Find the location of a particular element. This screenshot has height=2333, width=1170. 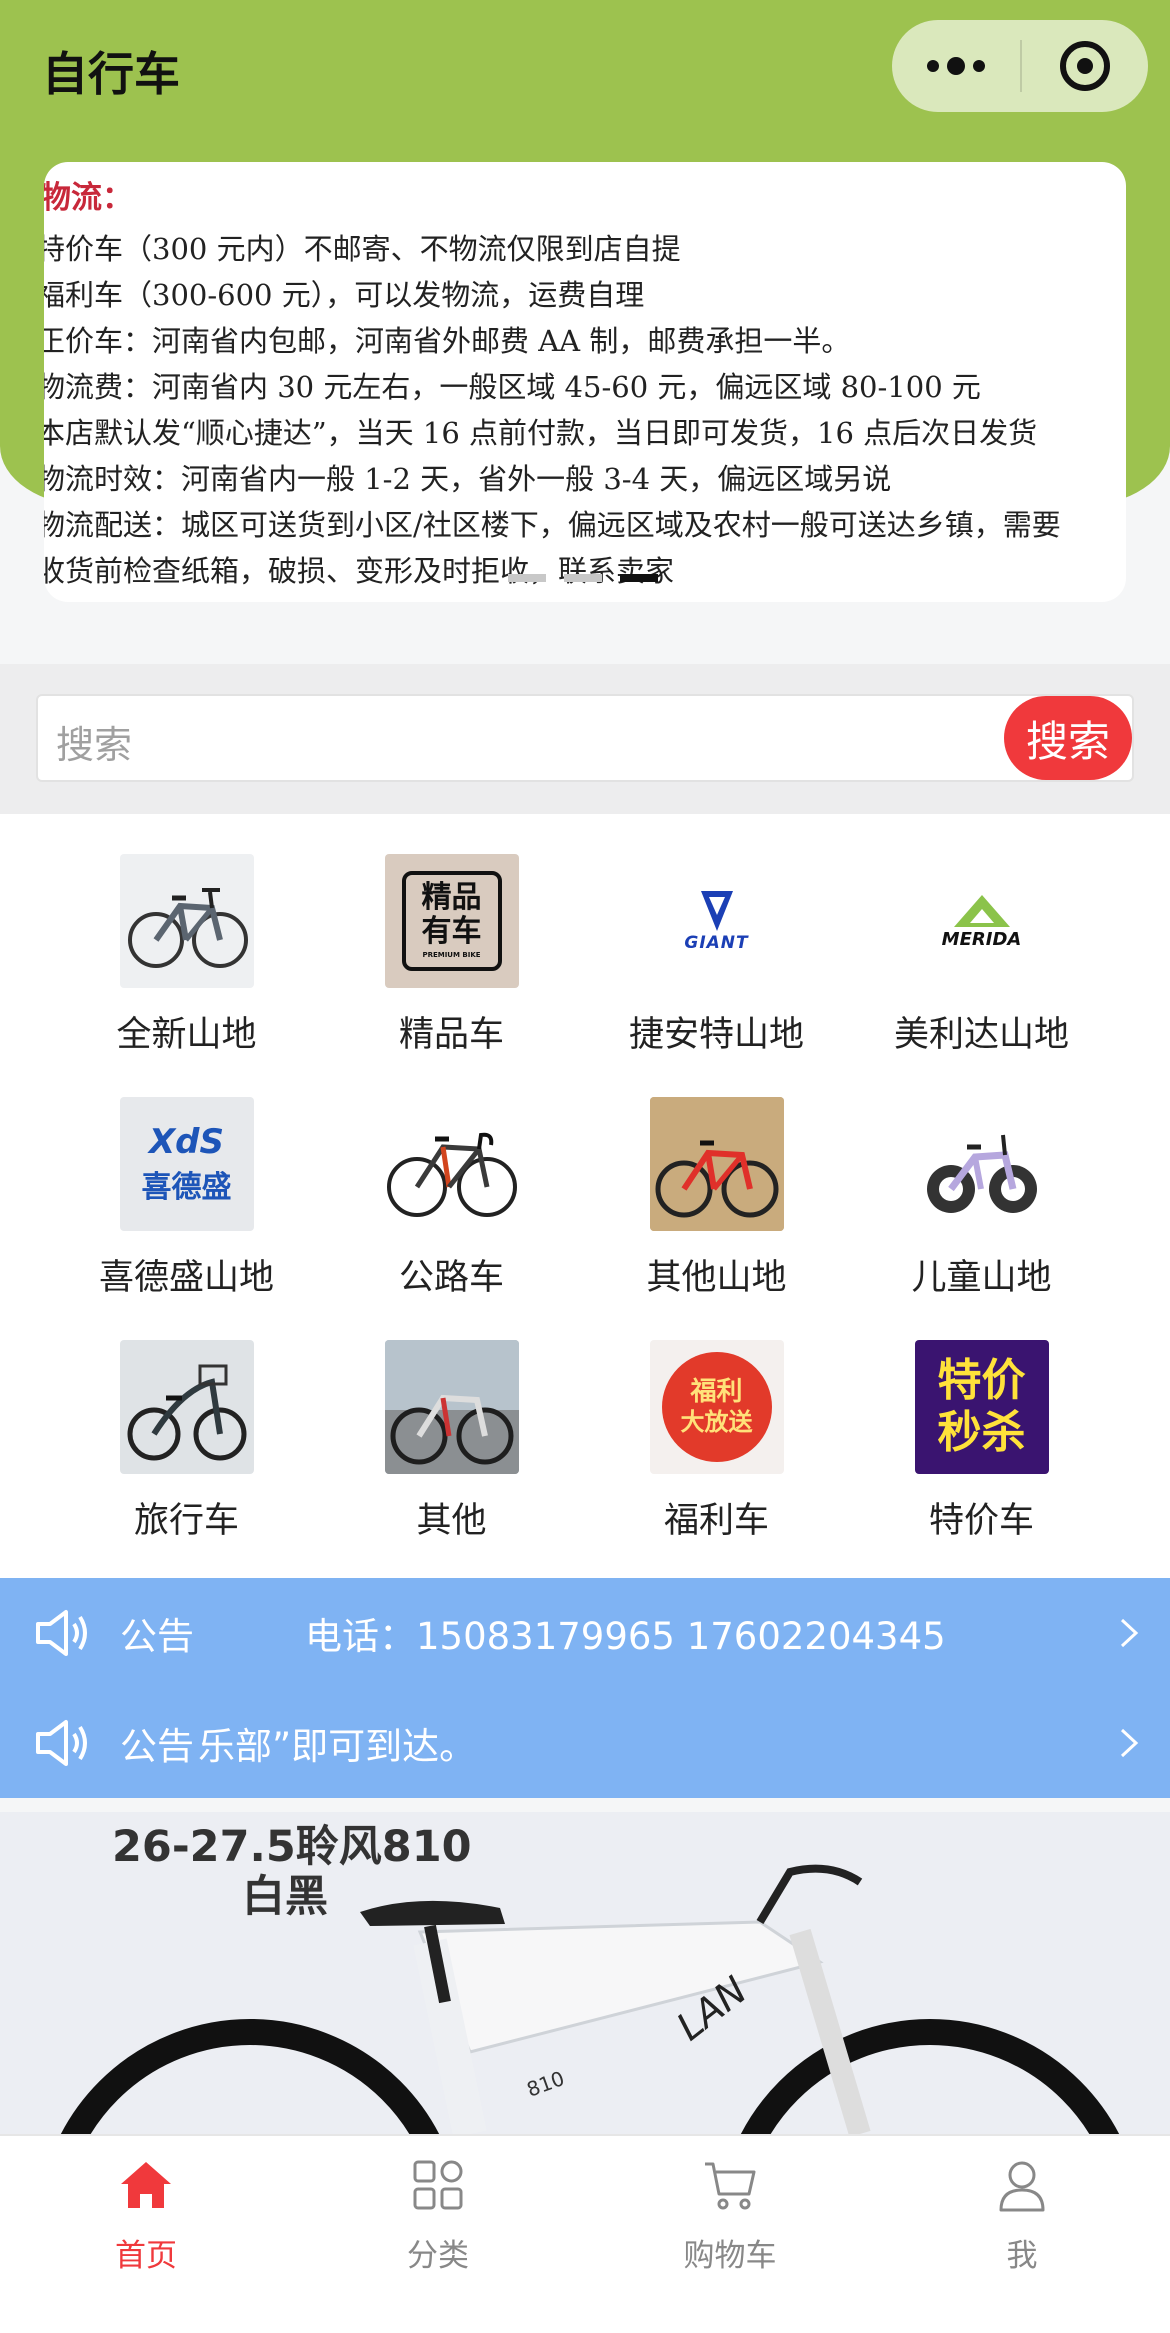

tab-label: 分类 is located at coordinates (438, 2256).